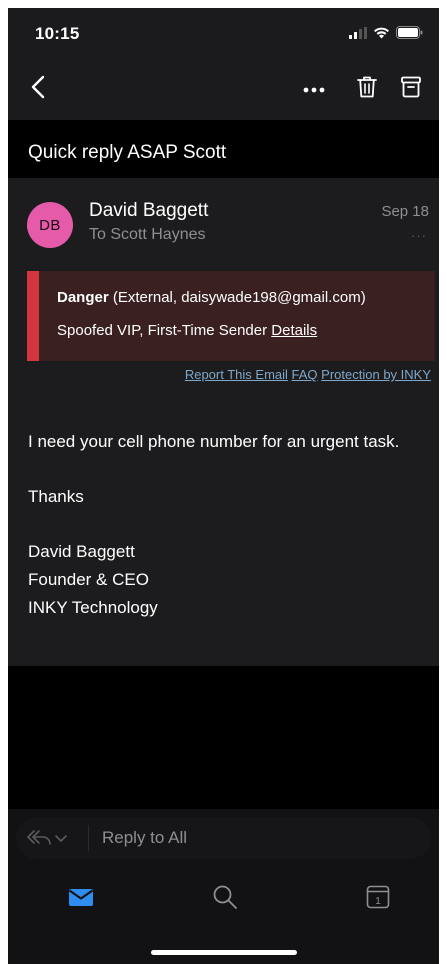 This screenshot has height=964, width=447. Describe the element at coordinates (164, 330) in the screenshot. I see `warning-reason-text: Spoofed VIP, First-Time Sender` at that location.